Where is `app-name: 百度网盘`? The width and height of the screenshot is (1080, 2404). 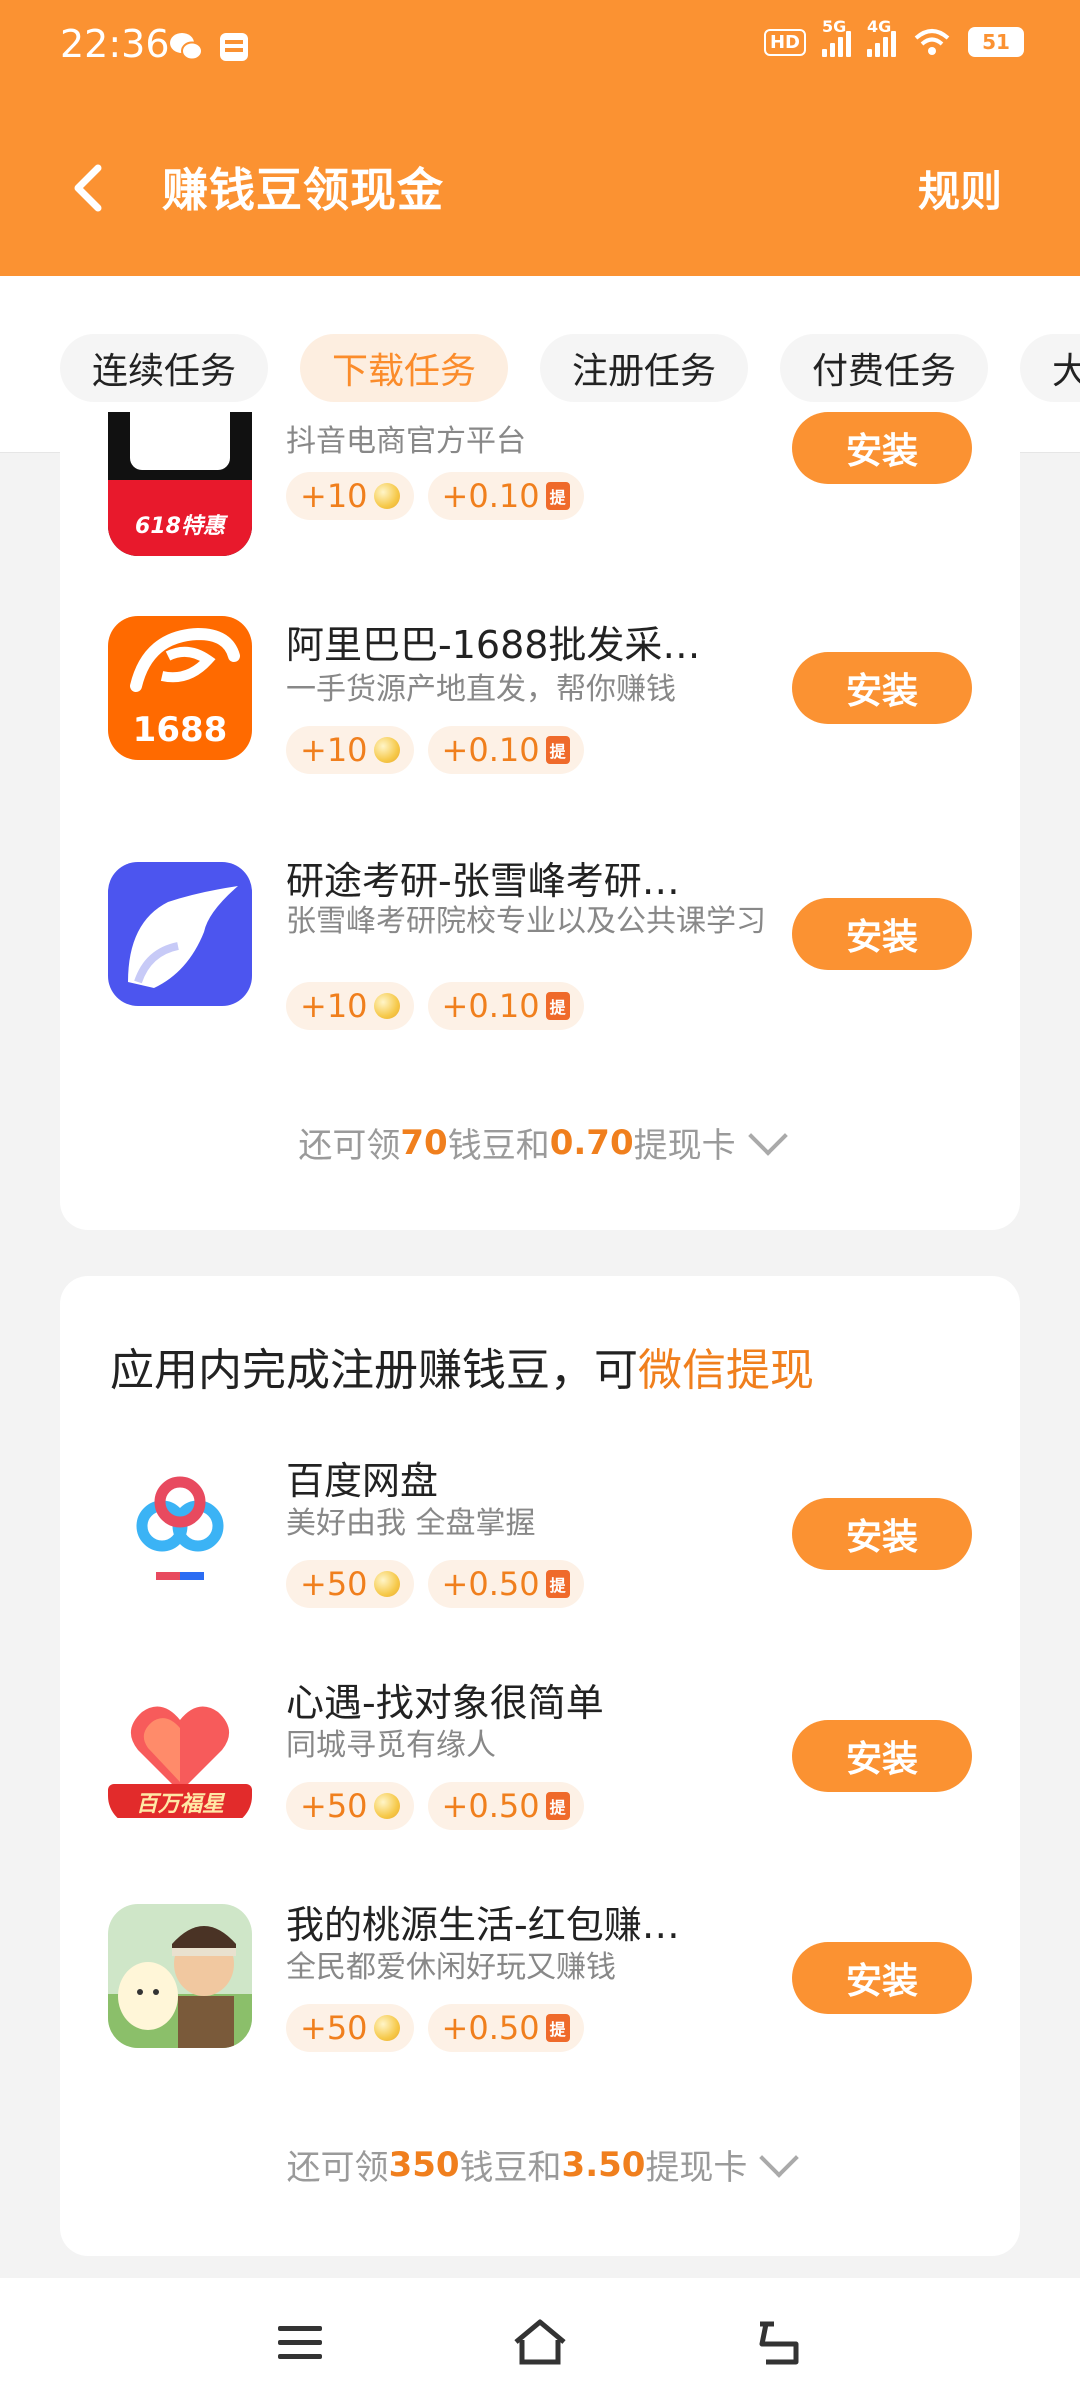
app-name: 百度网盘 is located at coordinates (362, 1481).